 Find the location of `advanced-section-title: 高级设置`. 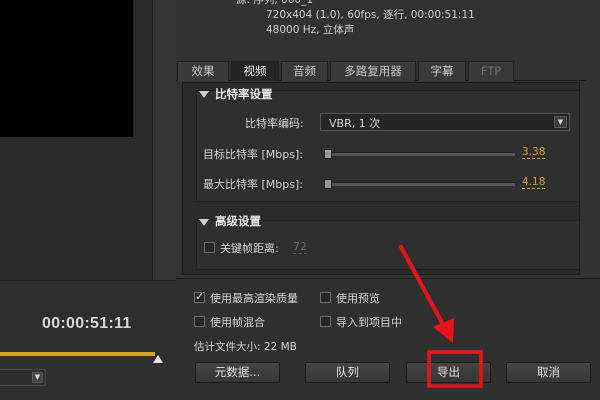

advanced-section-title: 高级设置 is located at coordinates (238, 221).